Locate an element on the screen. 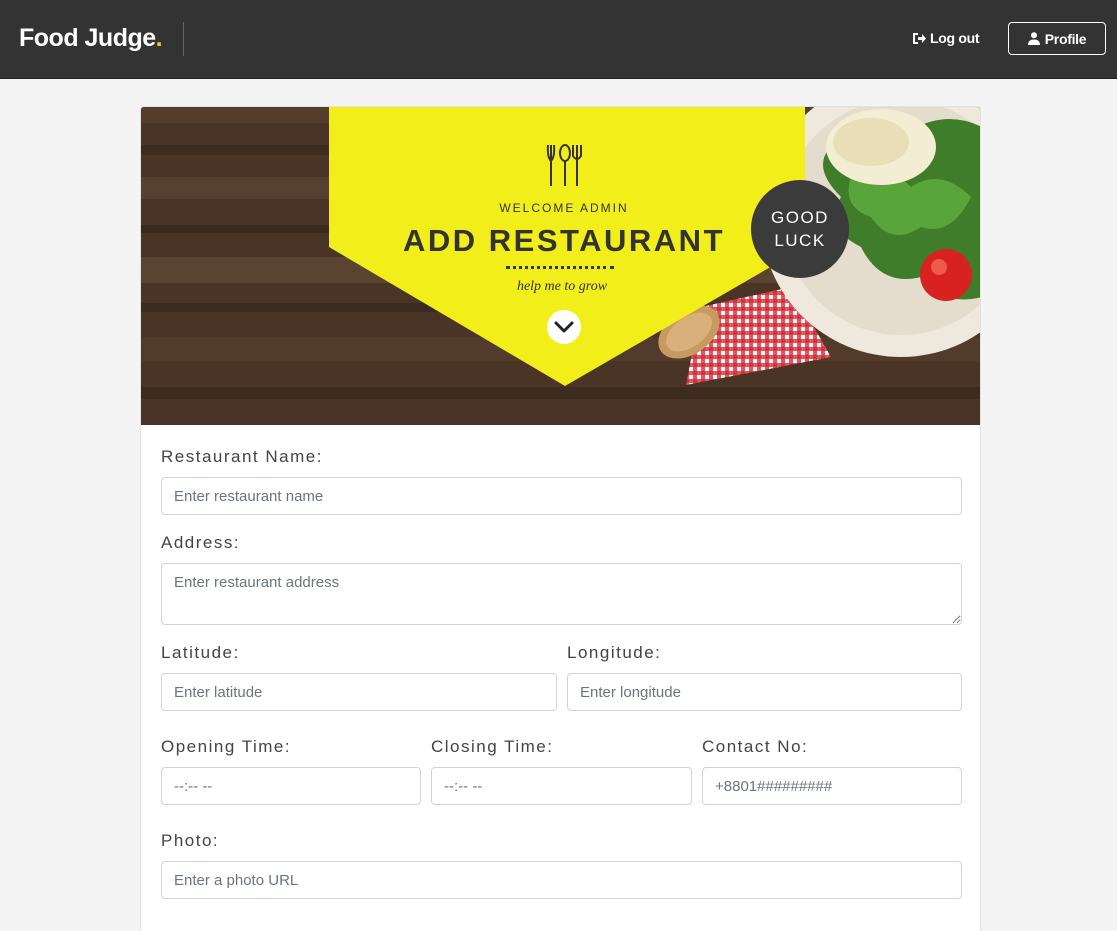  latitude-input is located at coordinates (359, 692).